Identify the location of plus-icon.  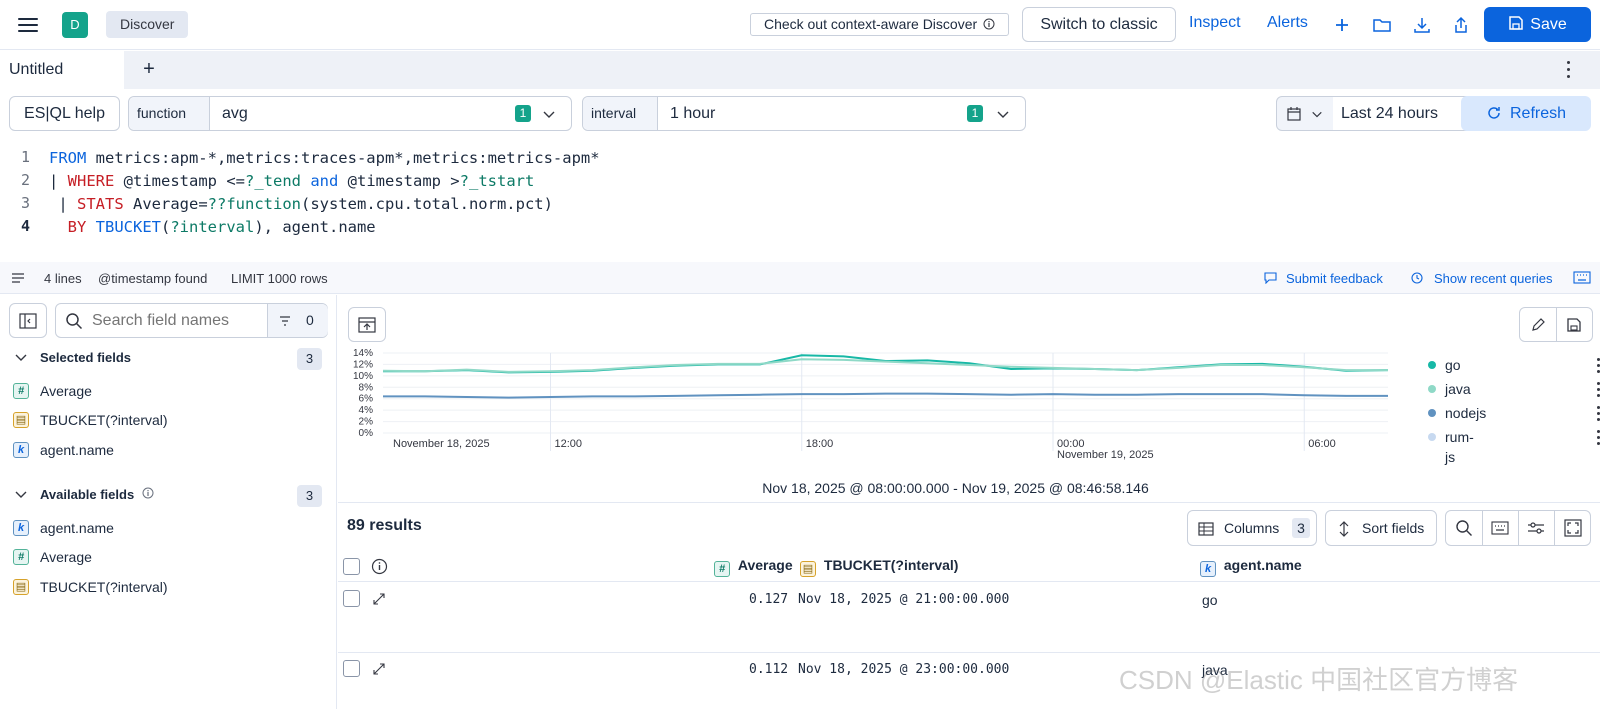
(1342, 25).